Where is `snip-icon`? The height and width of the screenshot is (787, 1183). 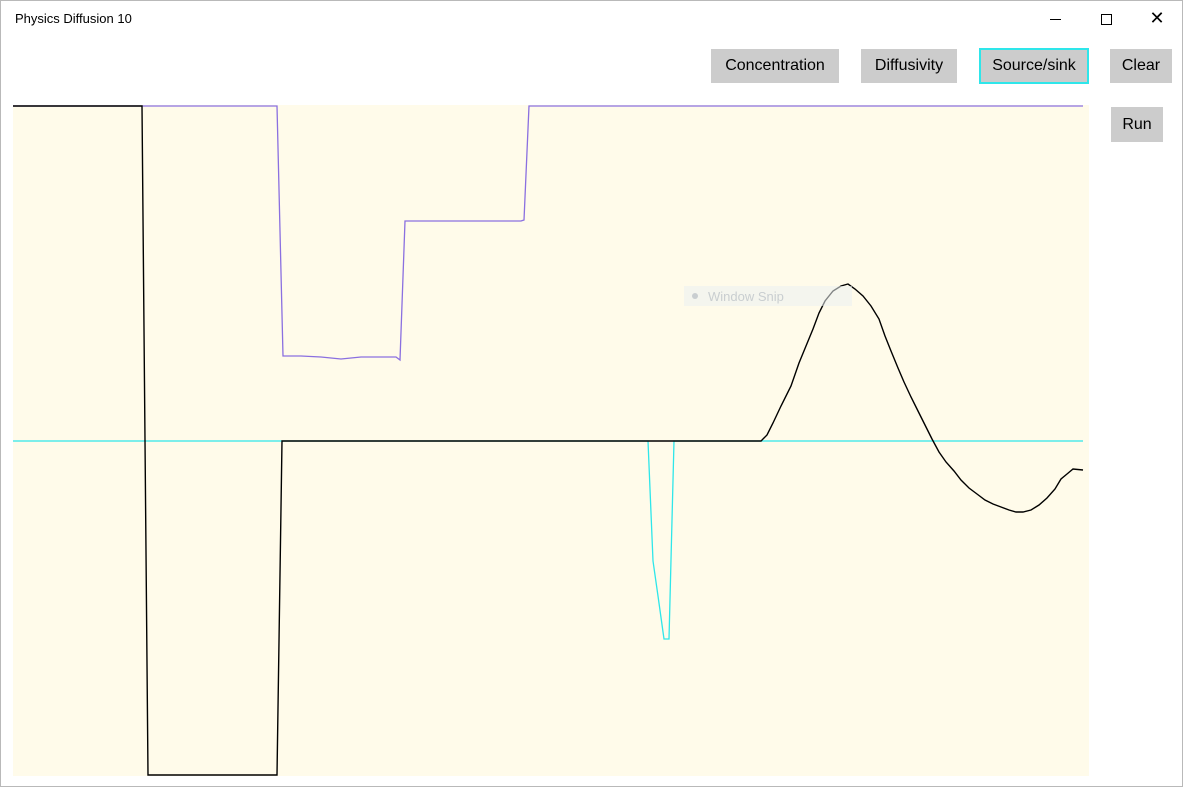 snip-icon is located at coordinates (695, 296).